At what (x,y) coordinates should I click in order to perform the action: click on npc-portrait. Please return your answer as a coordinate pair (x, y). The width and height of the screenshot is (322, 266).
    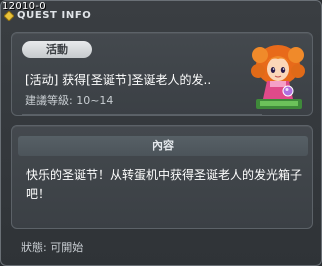
    Looking at the image, I should click on (278, 77).